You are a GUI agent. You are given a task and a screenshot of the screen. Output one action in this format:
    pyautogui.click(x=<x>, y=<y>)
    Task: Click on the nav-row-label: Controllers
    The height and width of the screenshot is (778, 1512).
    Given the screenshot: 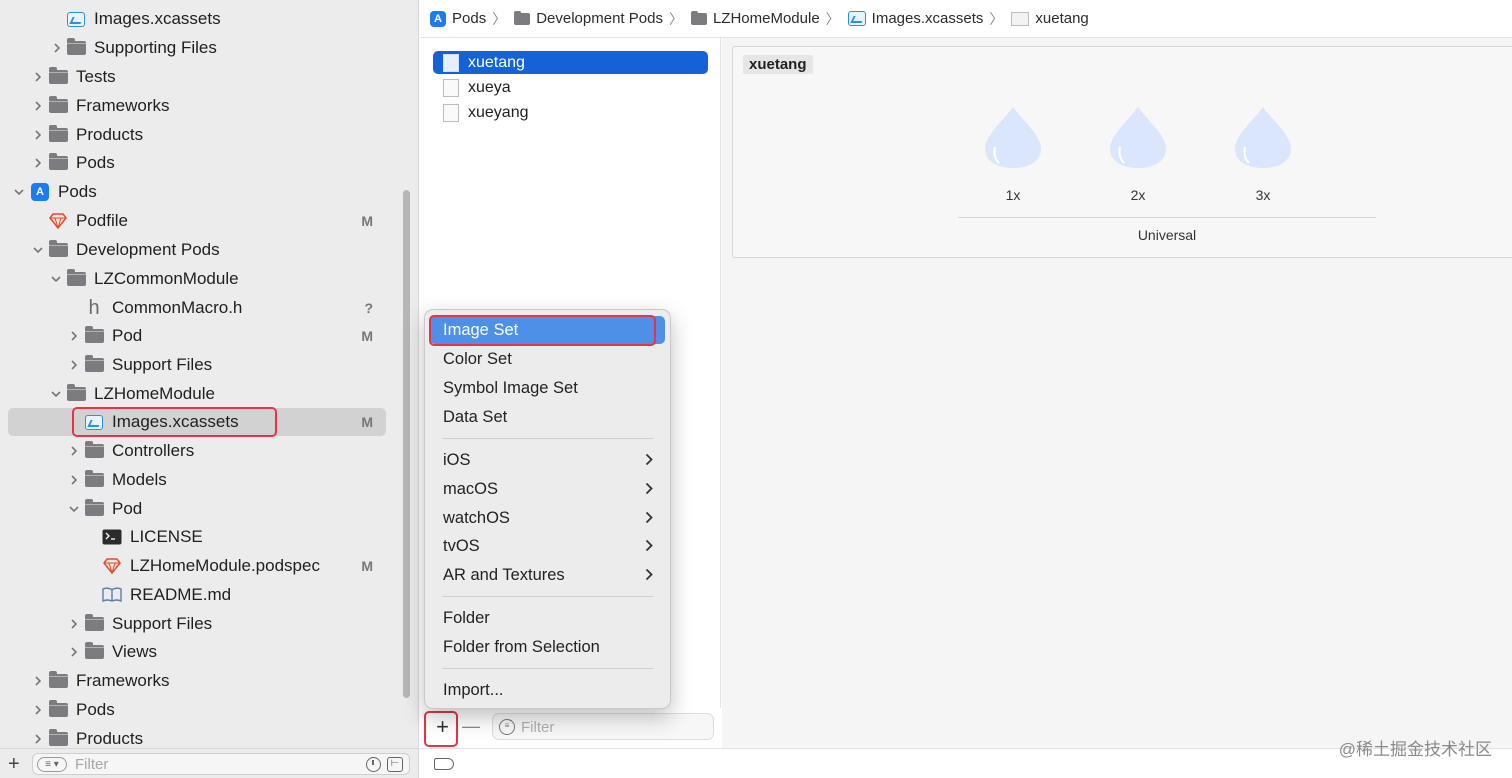 What is the action you would take?
    pyautogui.click(x=153, y=450)
    